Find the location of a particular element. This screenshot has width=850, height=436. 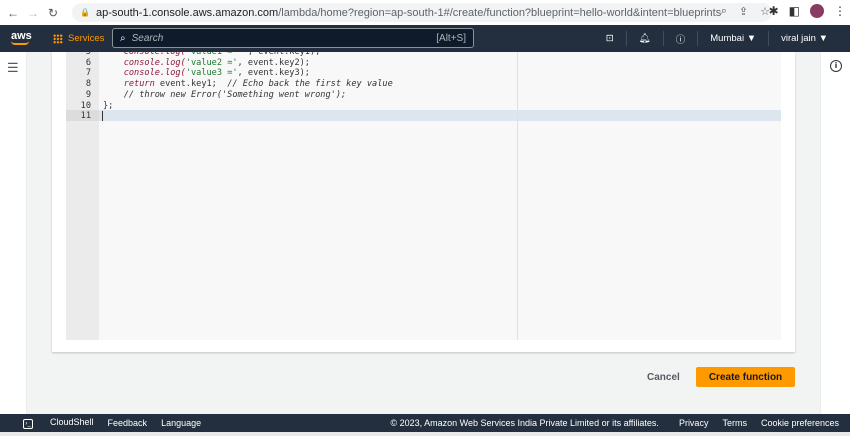

aws-logo: aws is located at coordinates (22, 37).